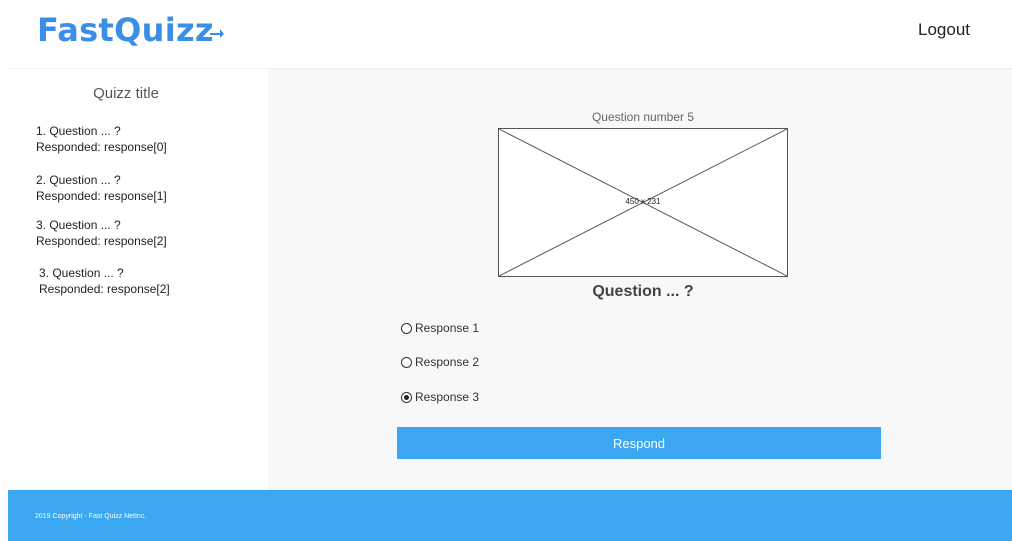 The width and height of the screenshot is (1012, 541). Describe the element at coordinates (506, 34) in the screenshot. I see `header: FastQuizz Logout` at that location.